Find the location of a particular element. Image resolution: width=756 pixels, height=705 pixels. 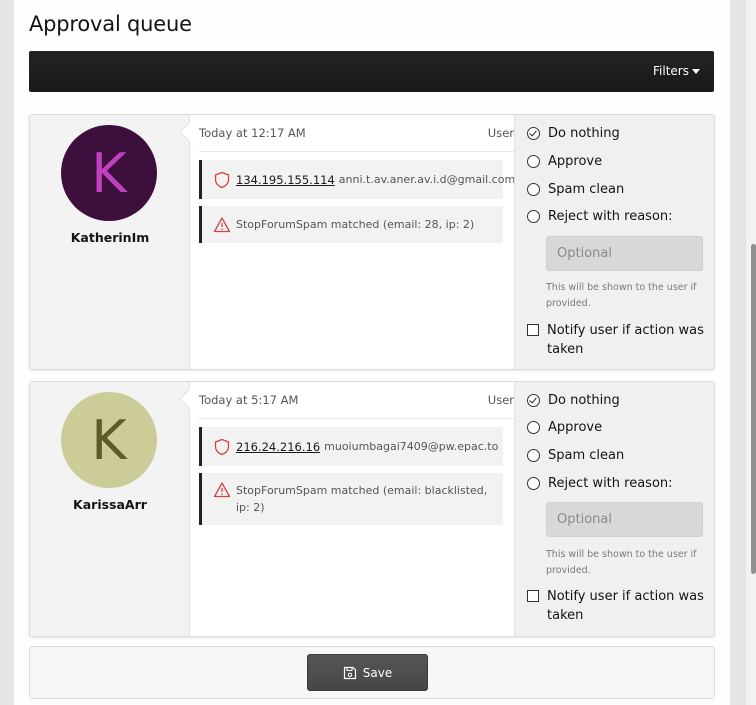

save-bar: Save is located at coordinates (372, 672).